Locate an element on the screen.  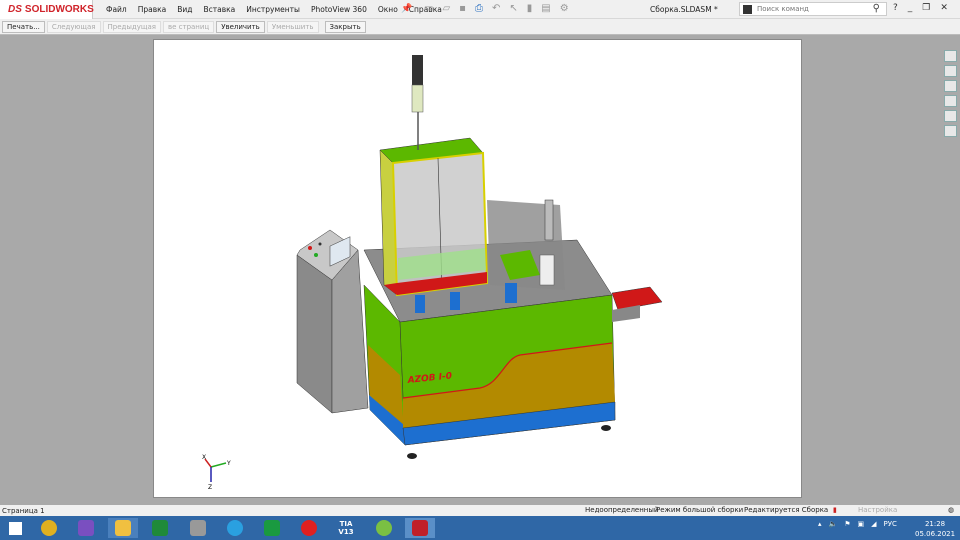
chat-icon: ◍ is located at coordinates (951, 510).